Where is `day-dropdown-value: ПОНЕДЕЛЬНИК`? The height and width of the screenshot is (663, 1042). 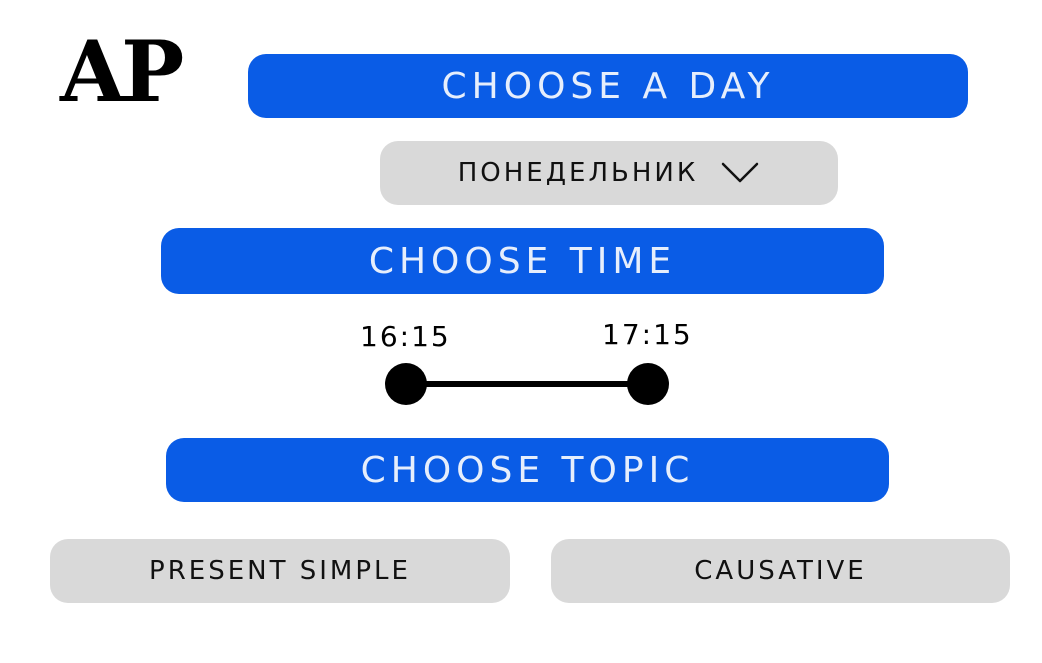 day-dropdown-value: ПОНЕДЕЛЬНИК is located at coordinates (578, 173).